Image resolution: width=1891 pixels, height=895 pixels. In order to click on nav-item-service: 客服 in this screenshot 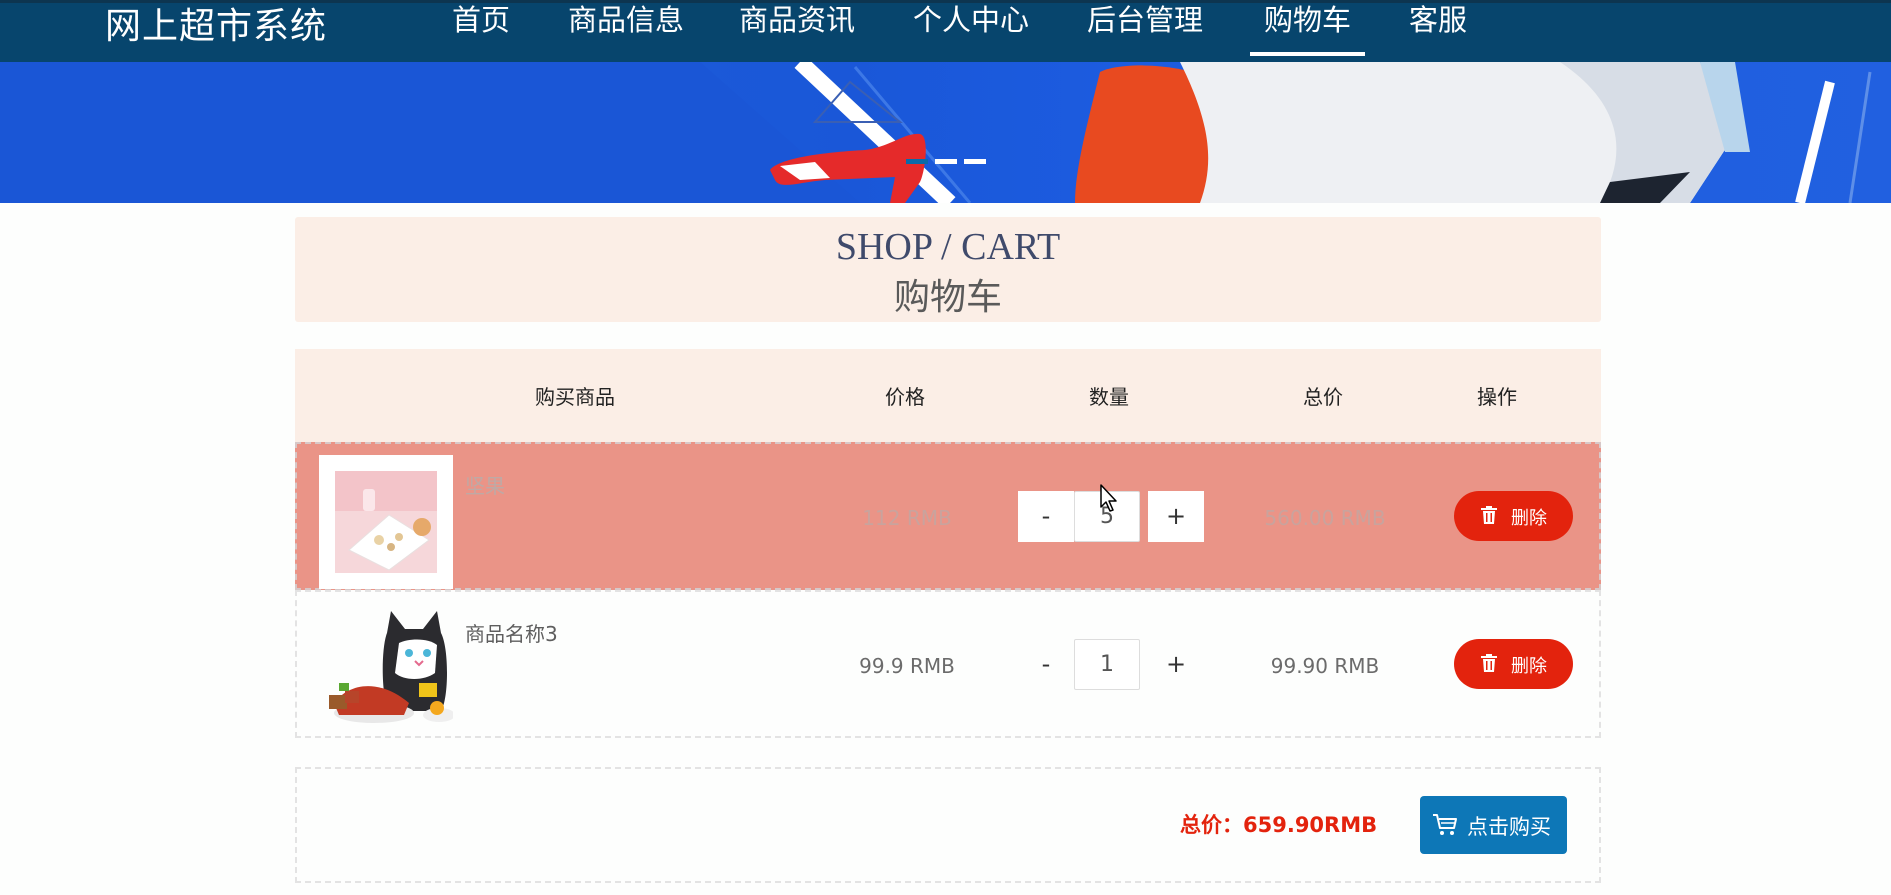, I will do `click(1438, 29)`.